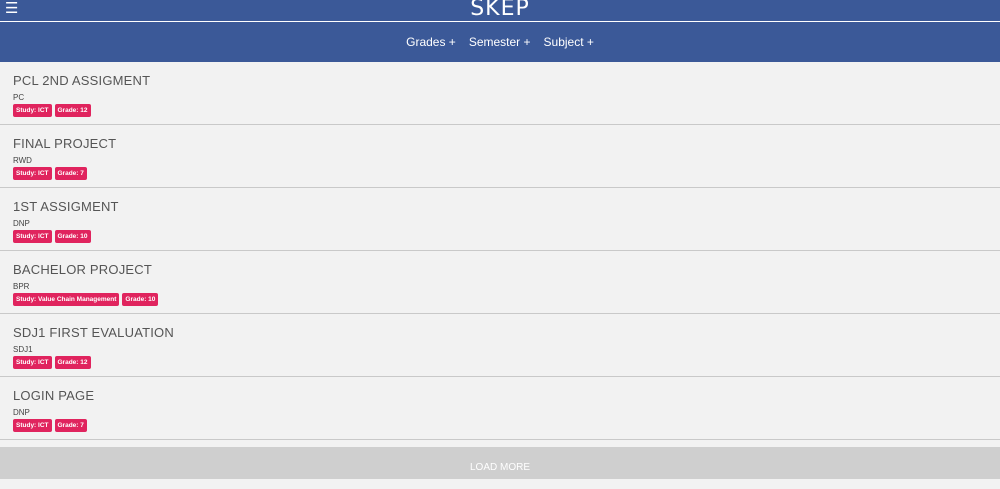 This screenshot has height=489, width=1000. What do you see at coordinates (19, 97) in the screenshot?
I see `assignment-code: PC` at bounding box center [19, 97].